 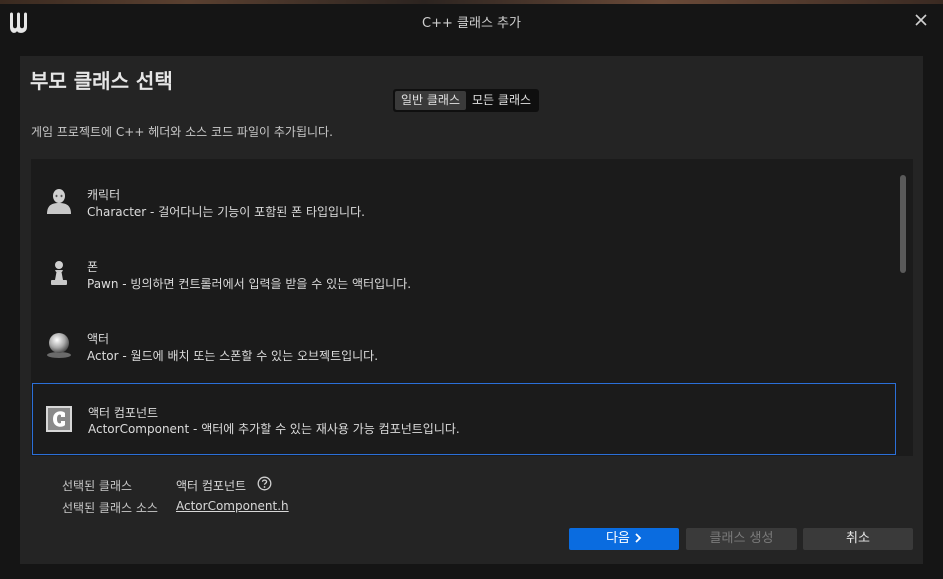 What do you see at coordinates (59, 345) in the screenshot?
I see `actor-icon` at bounding box center [59, 345].